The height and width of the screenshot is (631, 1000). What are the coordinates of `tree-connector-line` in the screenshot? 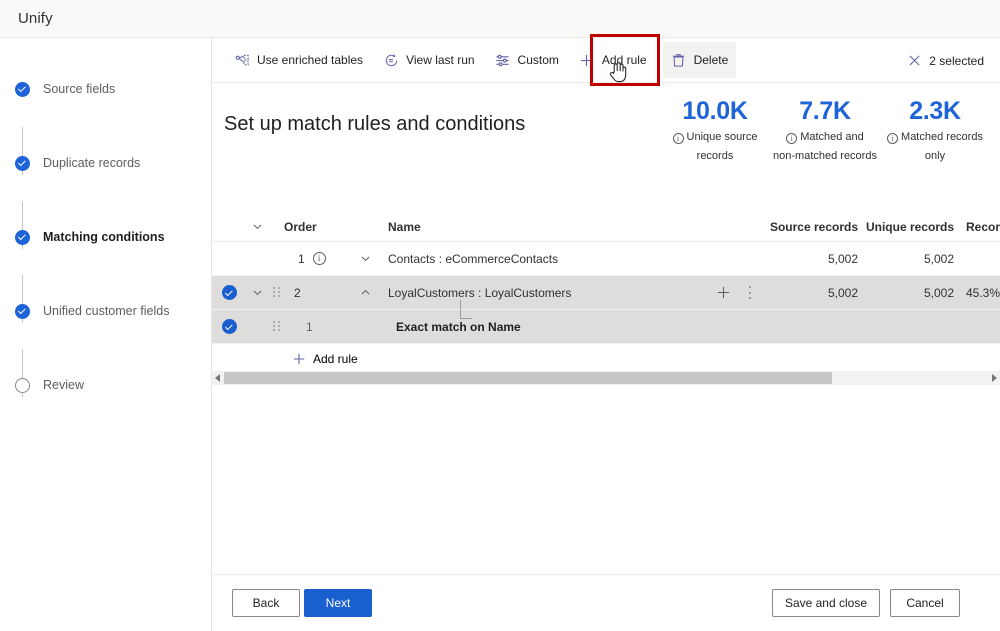 It's located at (466, 309).